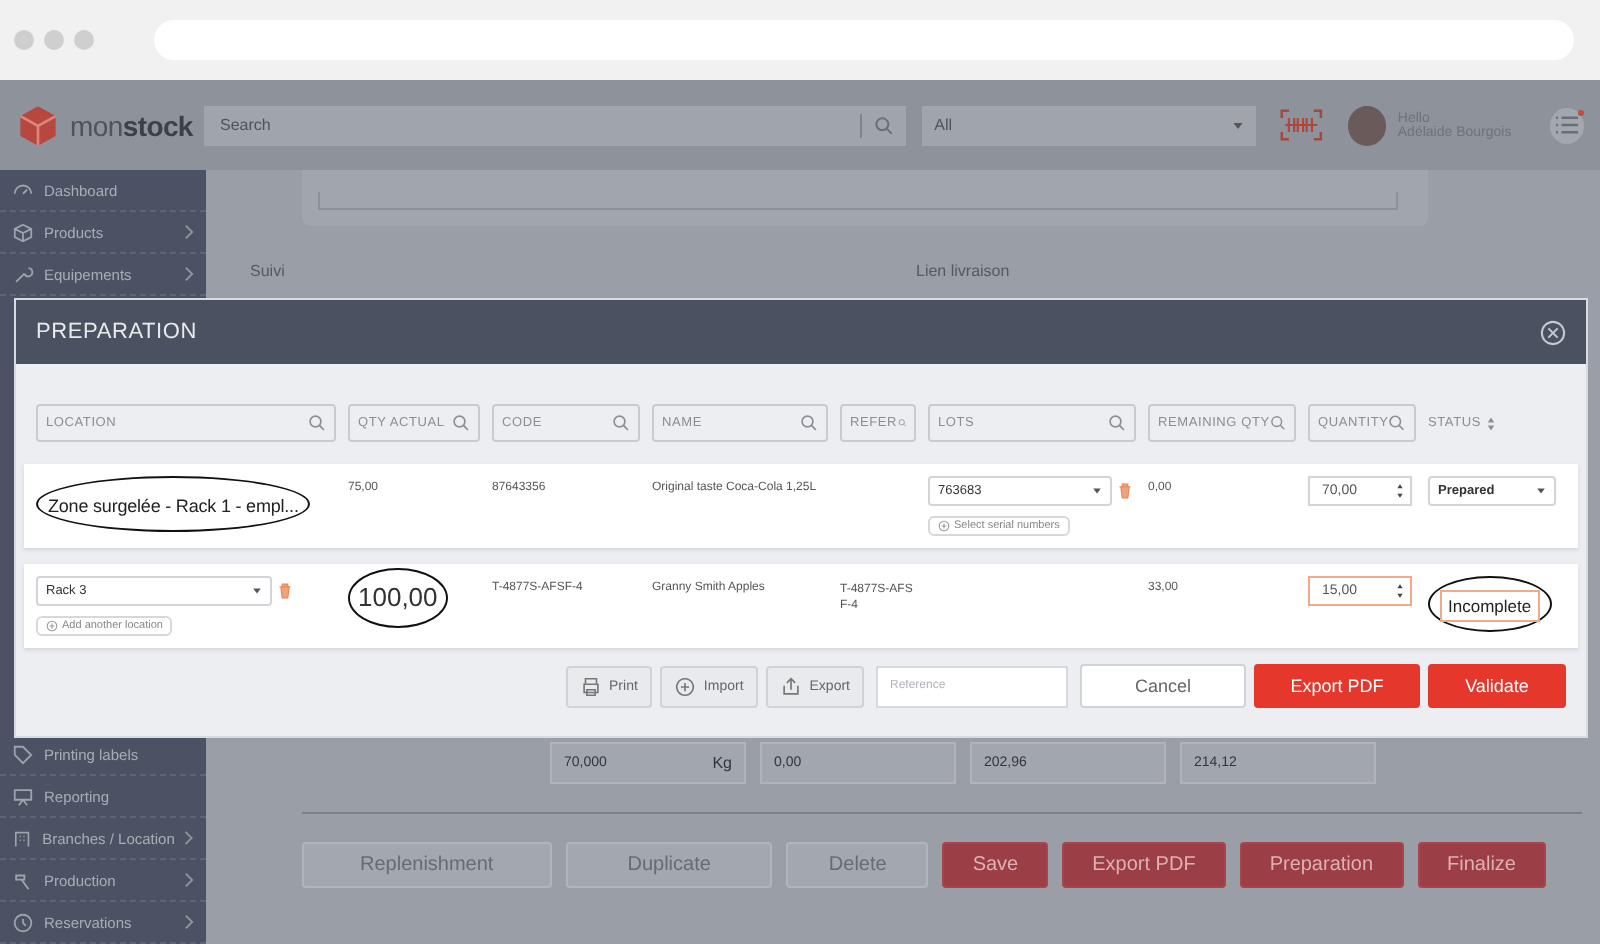  Describe the element at coordinates (23, 754) in the screenshot. I see `tag-icon` at that location.